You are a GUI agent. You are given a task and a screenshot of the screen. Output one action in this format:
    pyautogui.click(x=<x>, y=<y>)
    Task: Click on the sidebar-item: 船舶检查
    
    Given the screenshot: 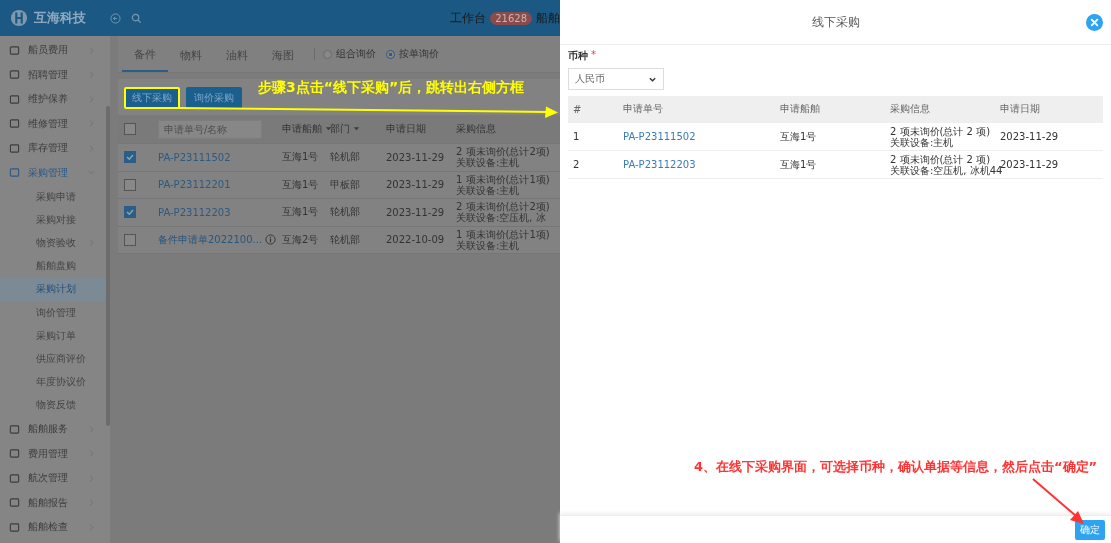 What is the action you would take?
    pyautogui.click(x=55, y=527)
    